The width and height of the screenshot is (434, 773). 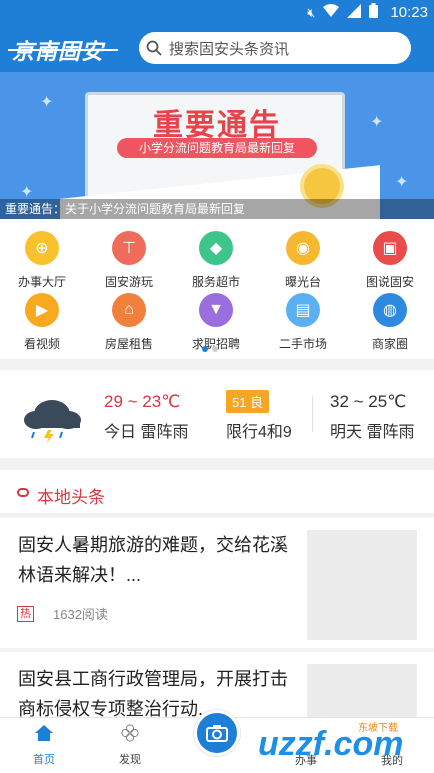 I want to click on nav-label: 首页, so click(x=44, y=760).